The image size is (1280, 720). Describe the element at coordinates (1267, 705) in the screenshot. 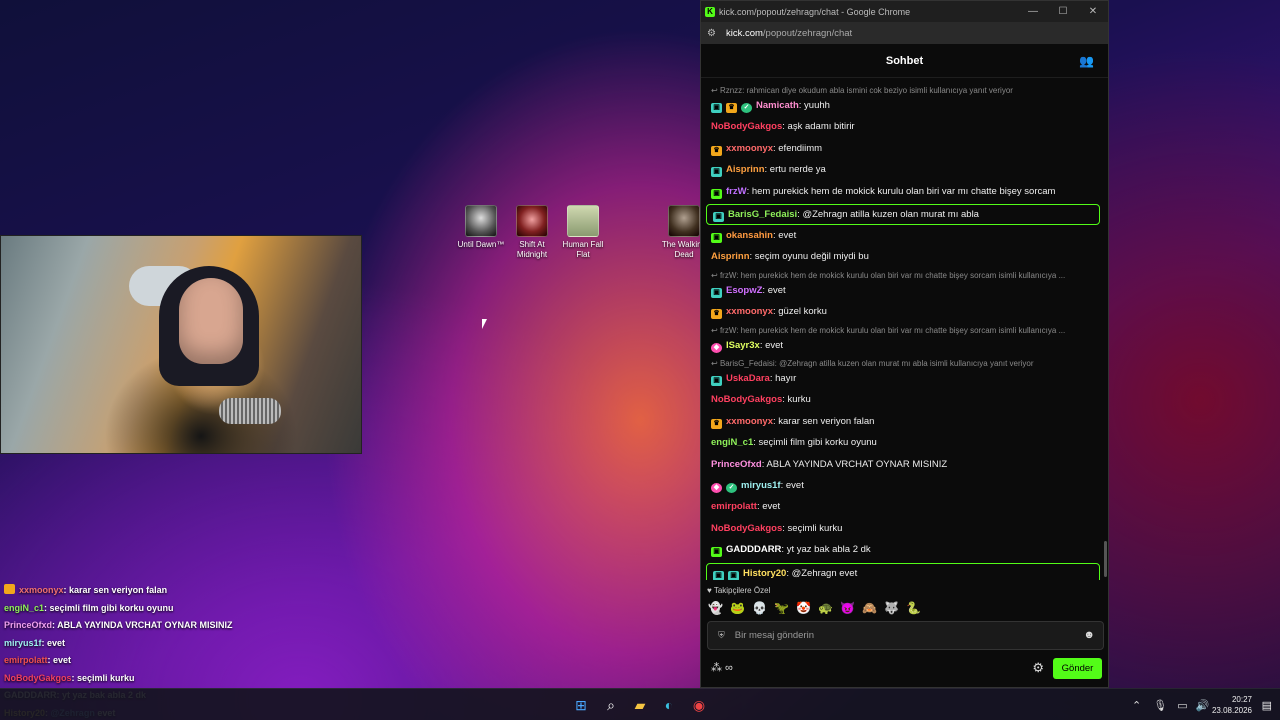

I see `notification-icon: ▤` at that location.